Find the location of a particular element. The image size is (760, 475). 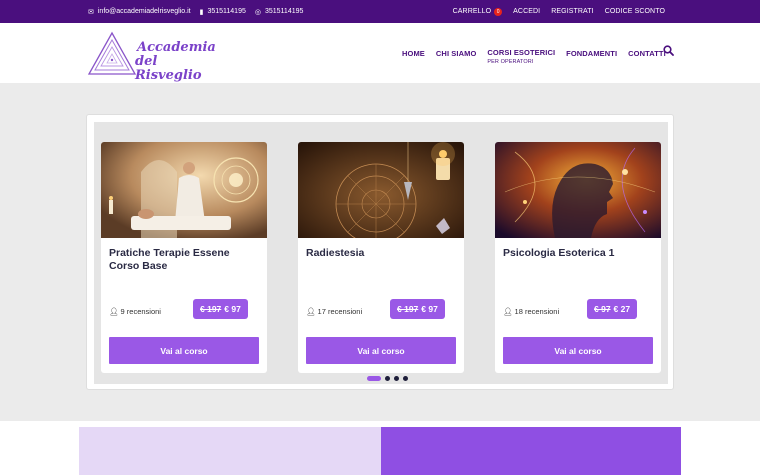

course-title: Psicologia Esoterica 1 is located at coordinates (578, 253).